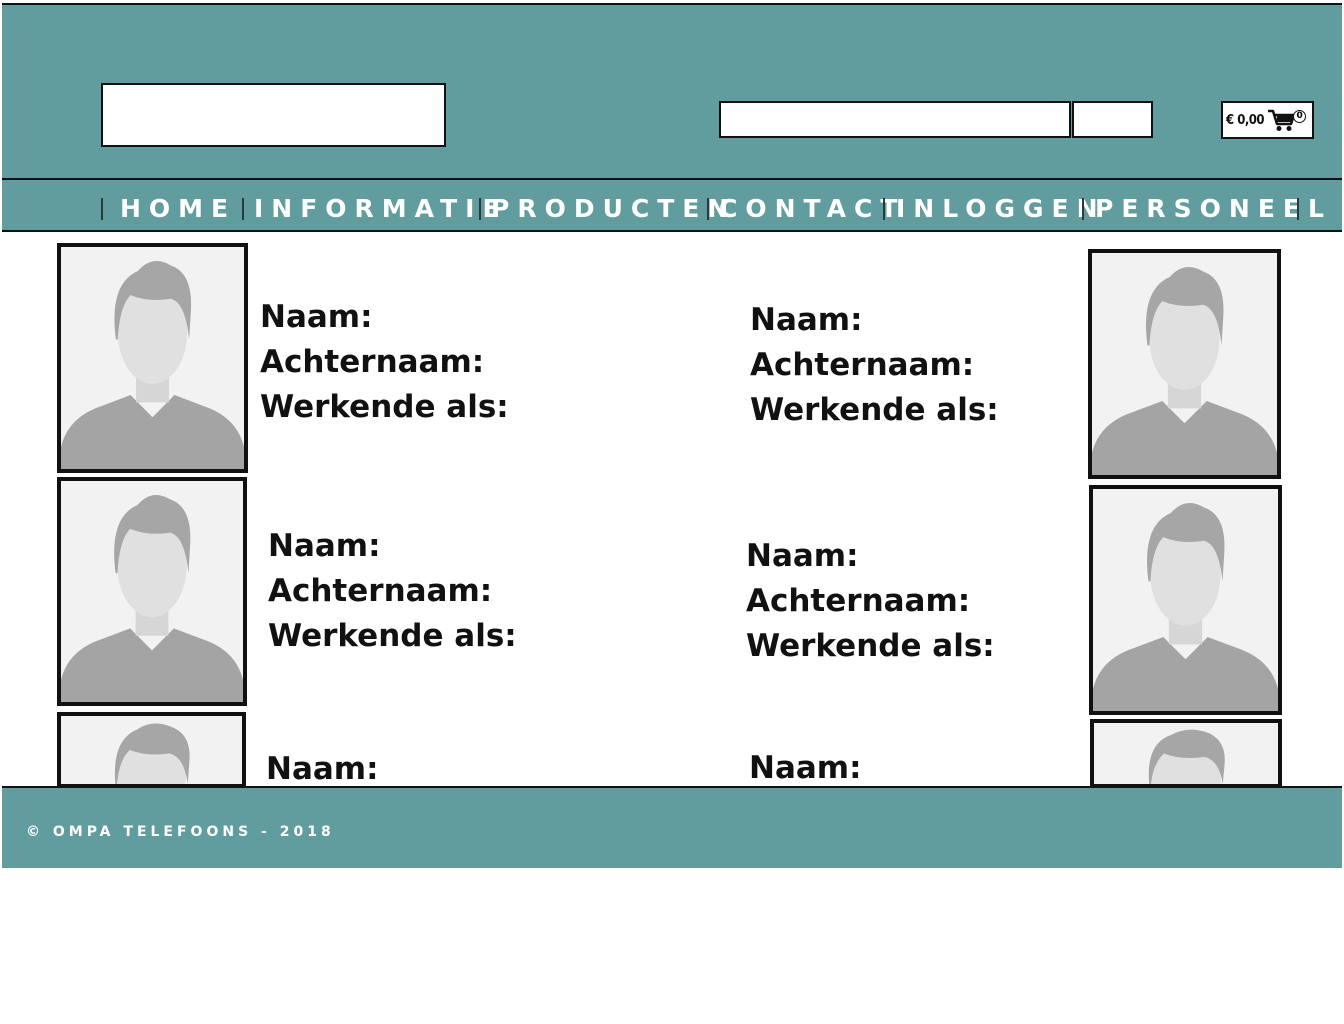 The image size is (1344, 1024). Describe the element at coordinates (1112, 119) in the screenshot. I see `search-button` at that location.